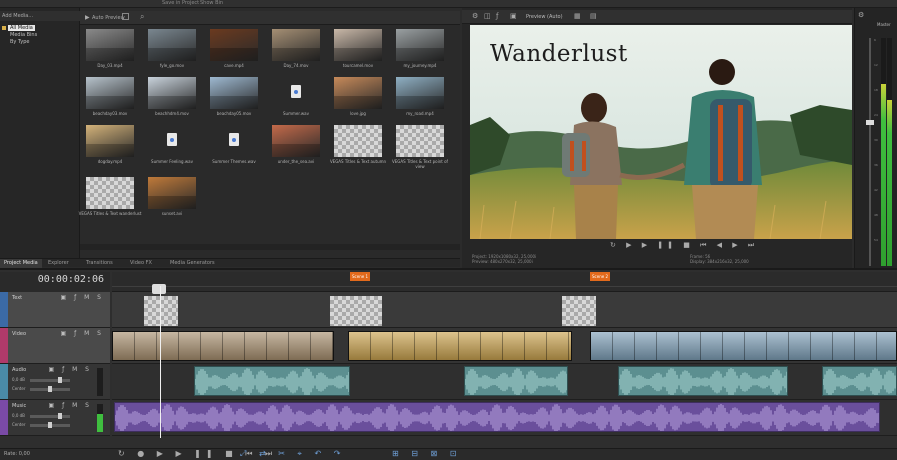 This screenshot has height=460, width=897. What do you see at coordinates (21, 28) in the screenshot?
I see `tree-item-all-media: All Media` at bounding box center [21, 28].